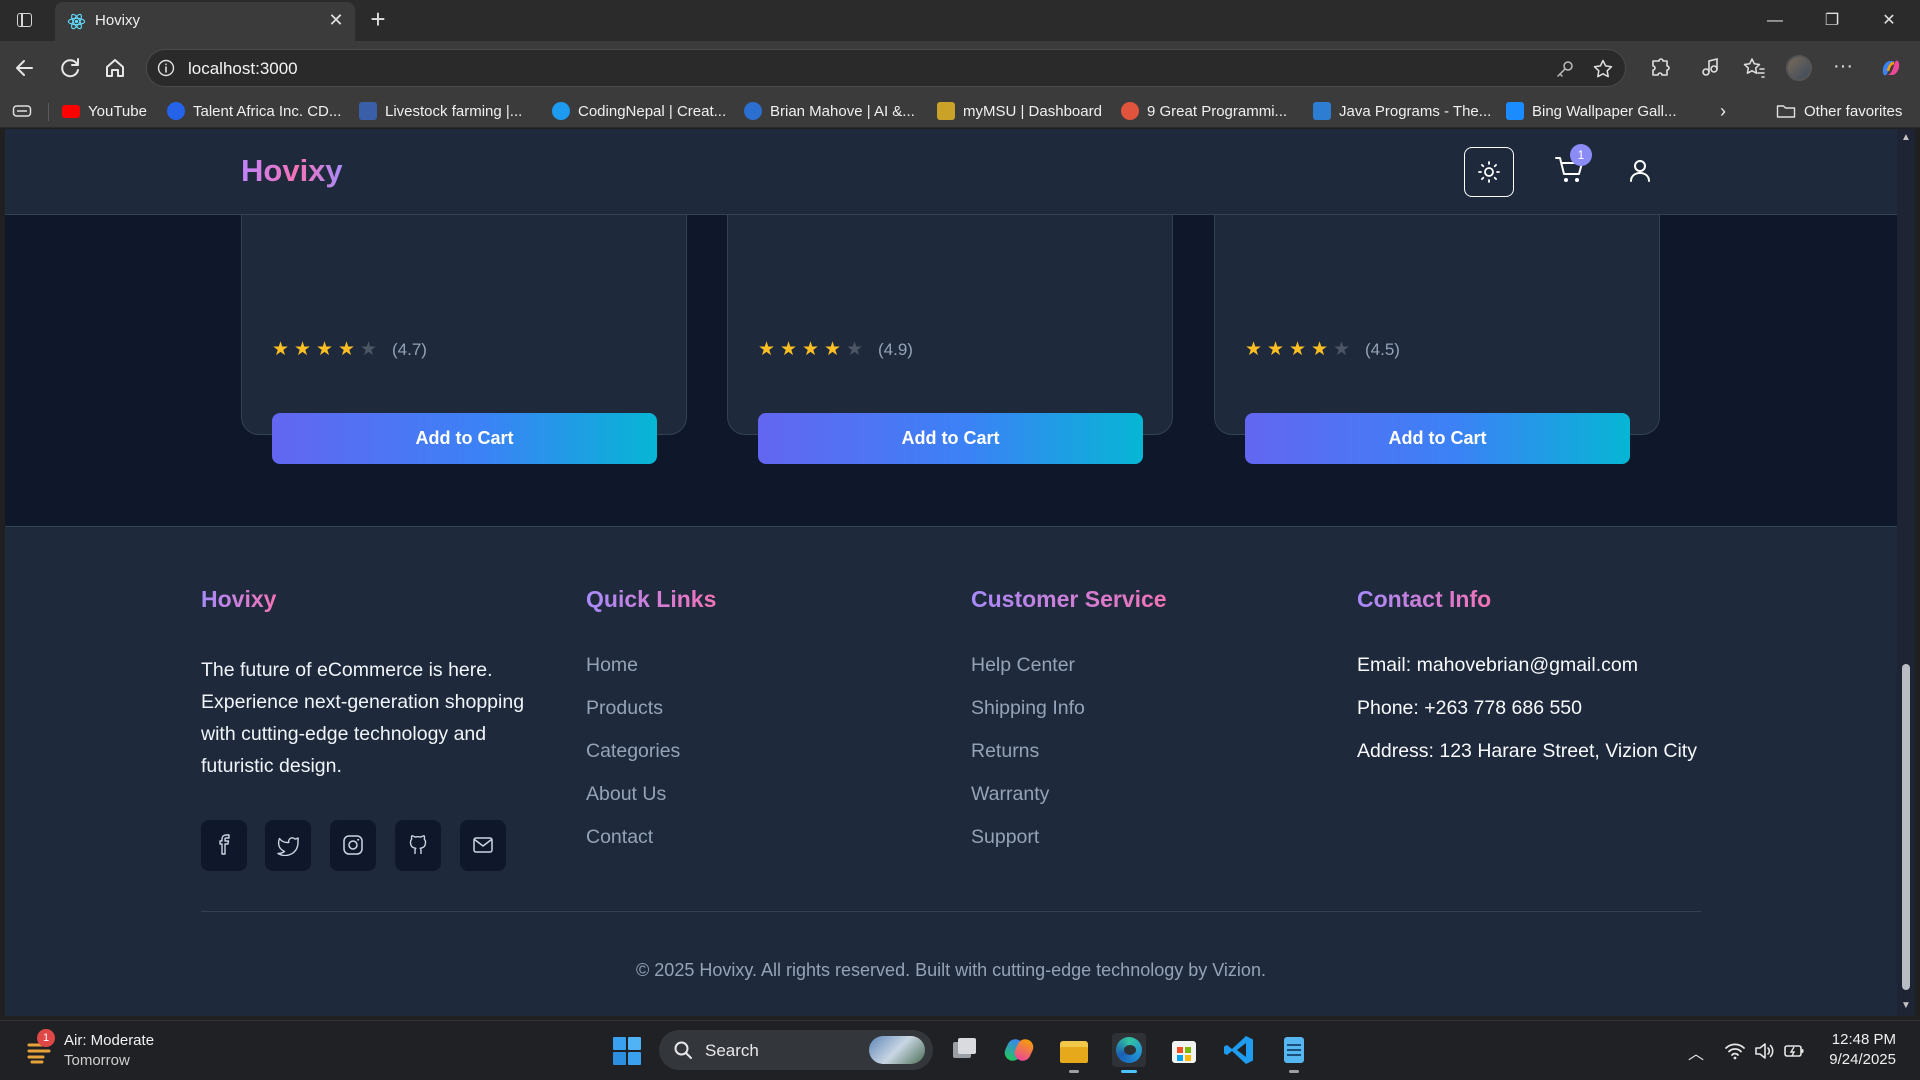 This screenshot has width=1920, height=1080. Describe the element at coordinates (109, 1040) in the screenshot. I see `weather-status: Air: Moderate` at that location.